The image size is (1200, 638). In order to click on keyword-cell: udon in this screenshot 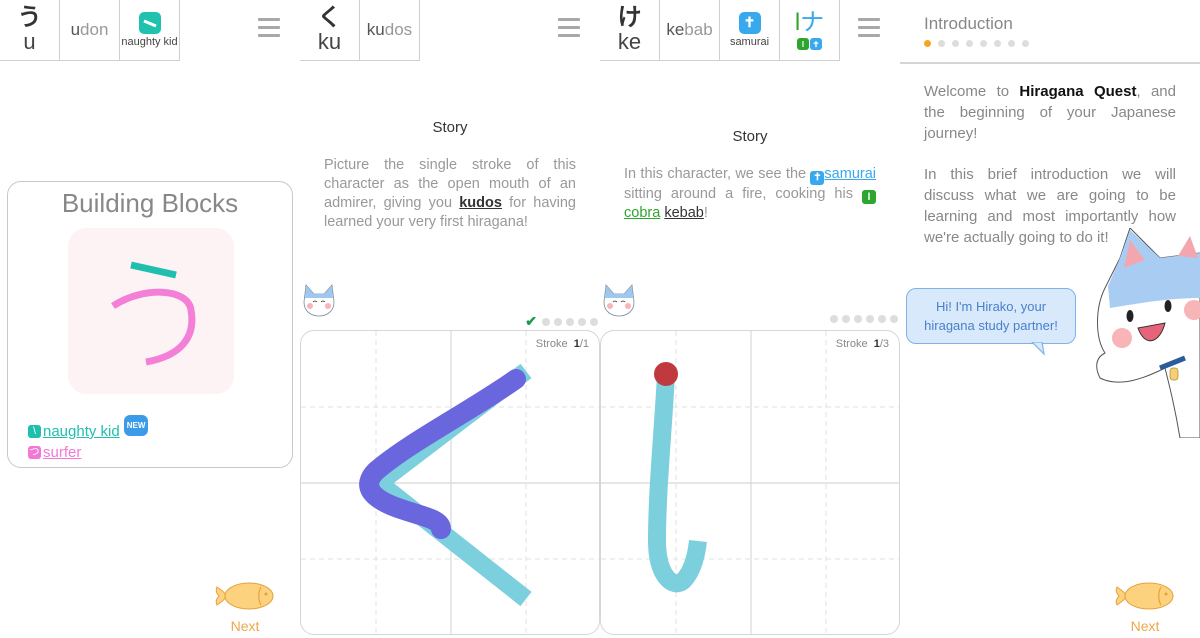, I will do `click(90, 30)`.